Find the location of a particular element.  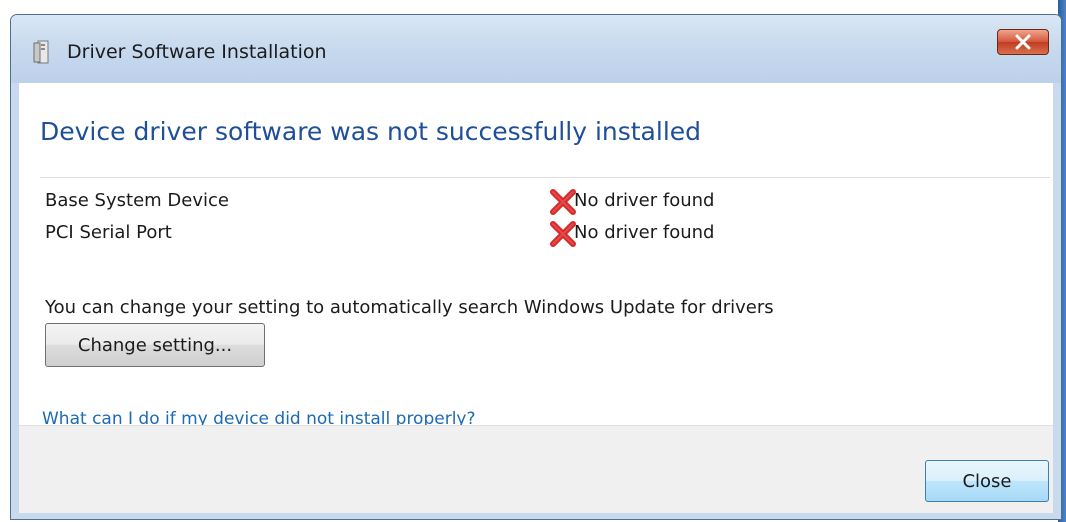

title-bar: Driver Software Installation is located at coordinates (536, 49).